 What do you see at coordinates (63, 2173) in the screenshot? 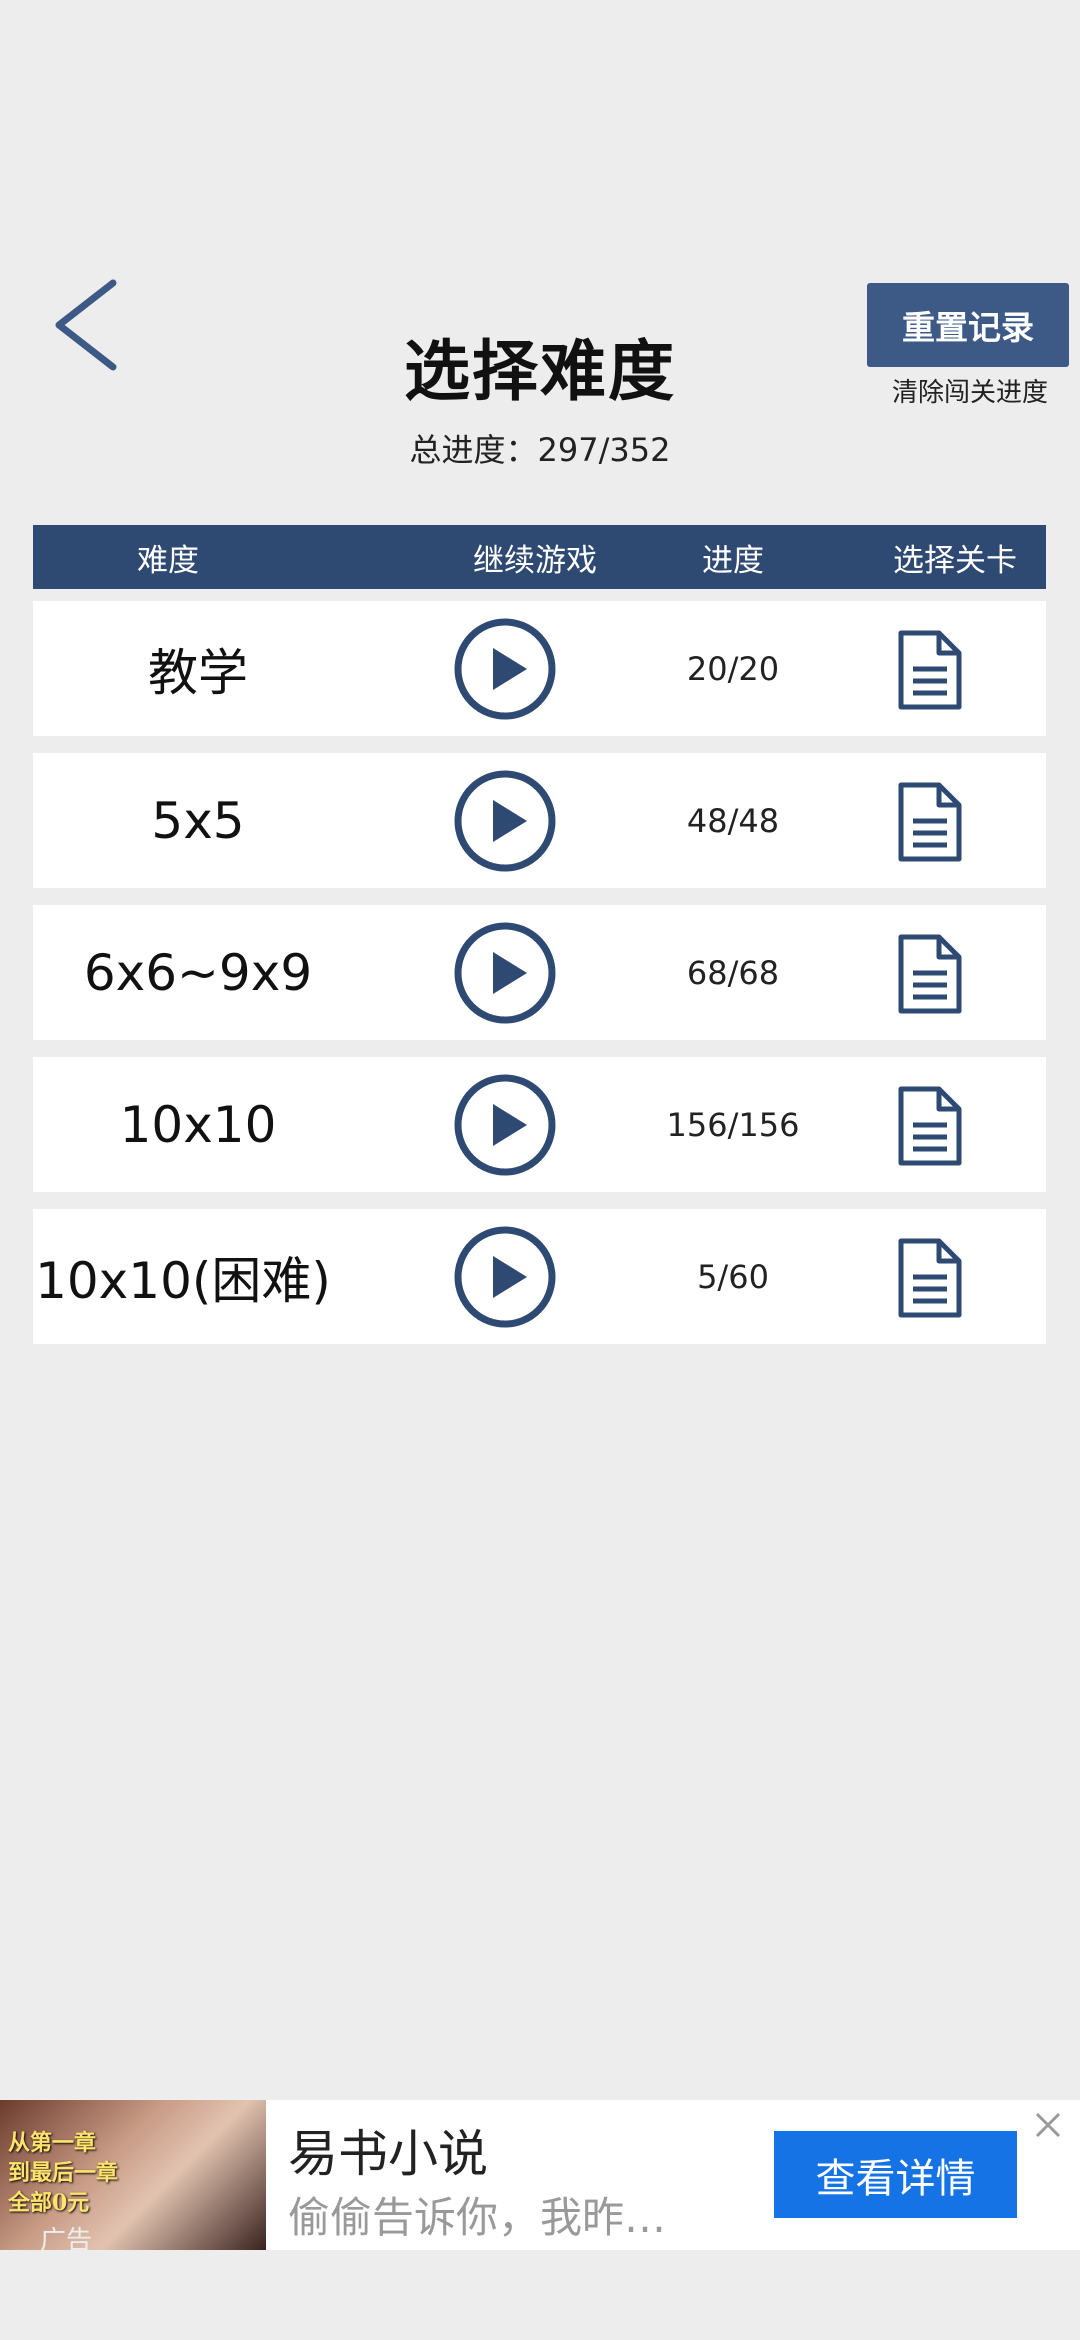
I see `ad-image-text: 从第一章 到最后一章 全部0元` at bounding box center [63, 2173].